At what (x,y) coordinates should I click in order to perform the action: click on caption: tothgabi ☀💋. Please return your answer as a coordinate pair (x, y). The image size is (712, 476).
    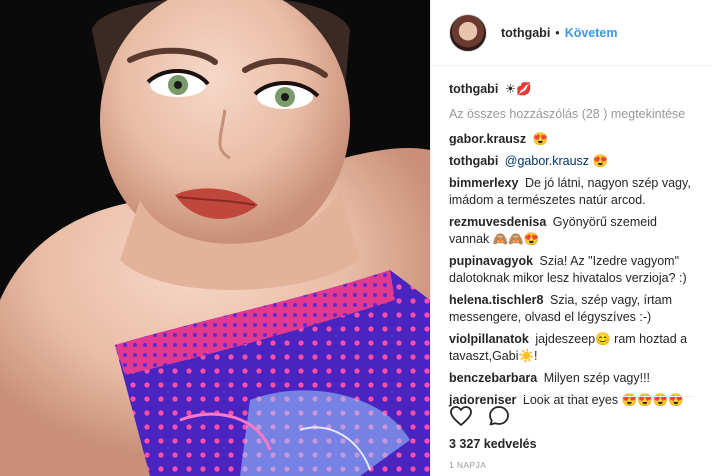
    Looking at the image, I should click on (571, 89).